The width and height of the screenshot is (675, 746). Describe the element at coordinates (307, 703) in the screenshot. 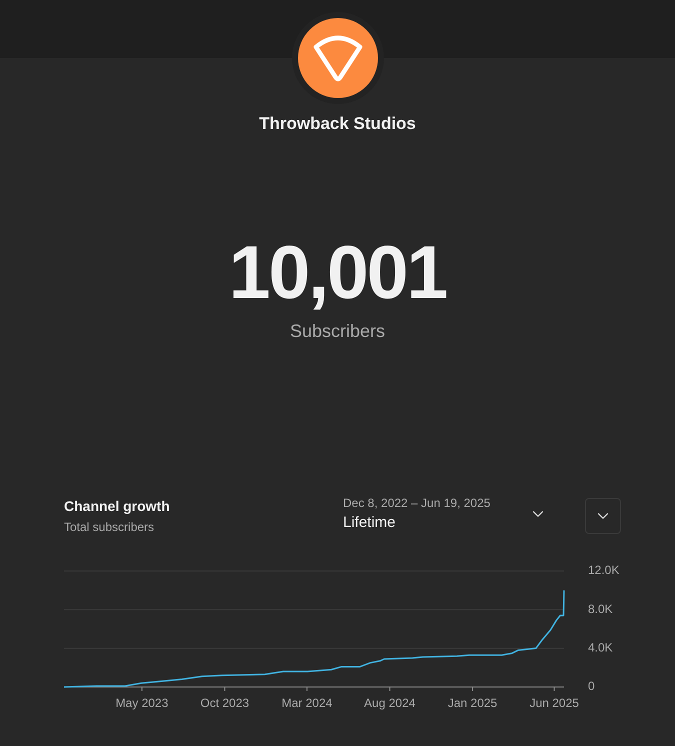

I see `axis-label: Mar 2024` at that location.